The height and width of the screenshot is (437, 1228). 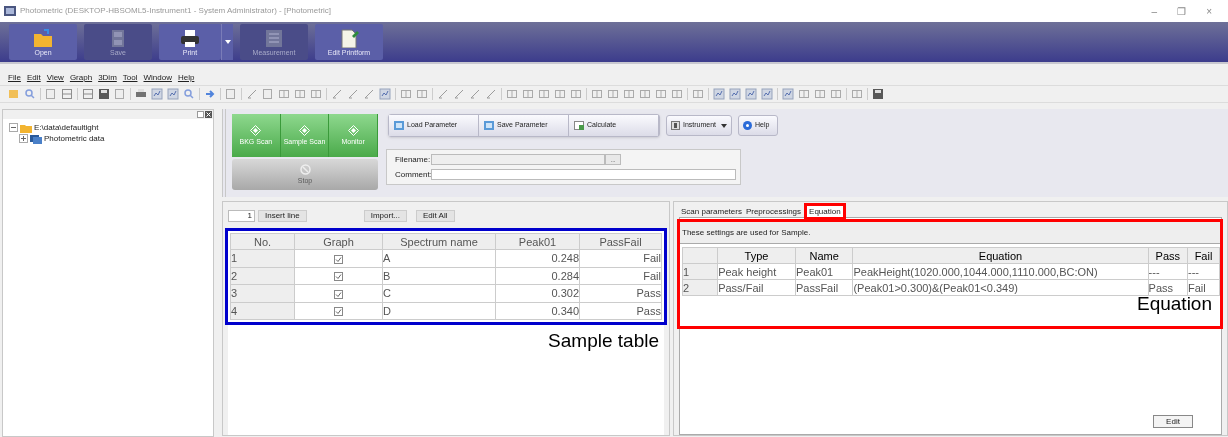 What do you see at coordinates (711, 211) in the screenshot?
I see `tab: Scan parameters` at bounding box center [711, 211].